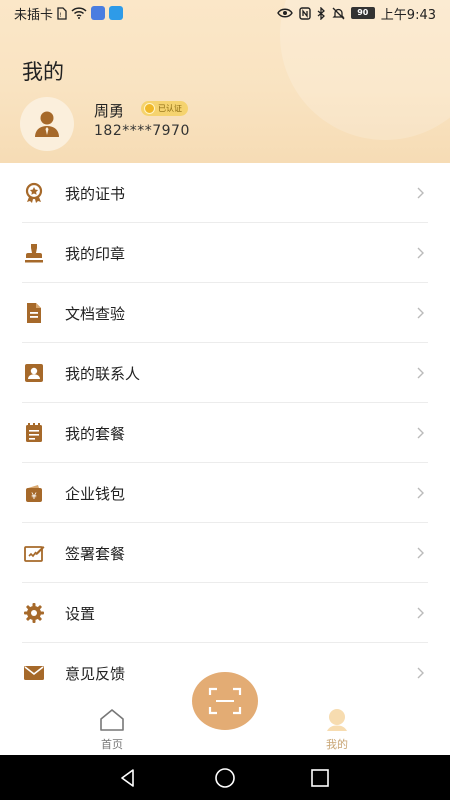 This screenshot has height=800, width=450. What do you see at coordinates (338, 13) in the screenshot?
I see `mute-bell-icon` at bounding box center [338, 13].